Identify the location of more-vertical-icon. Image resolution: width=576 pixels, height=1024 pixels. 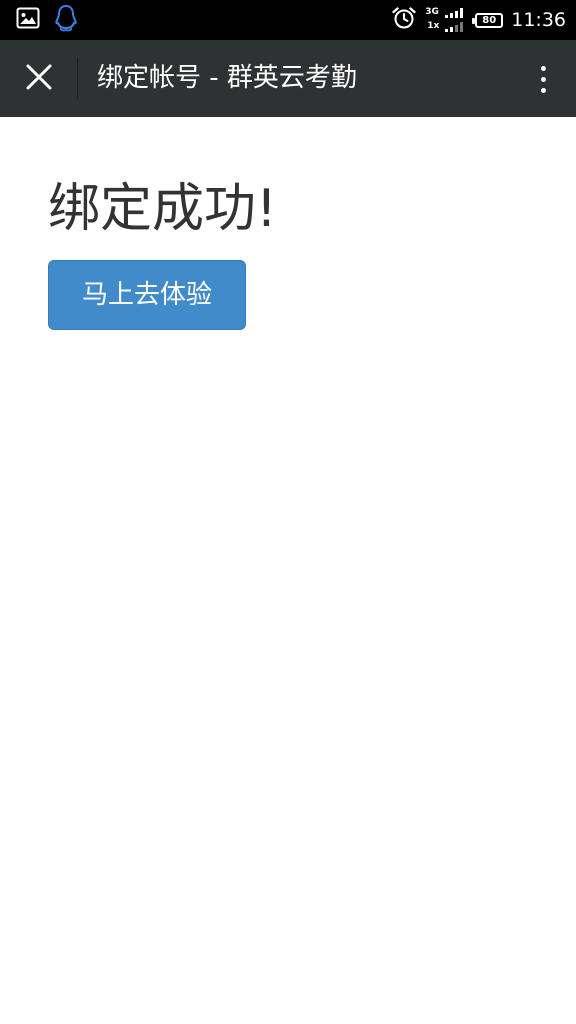
(543, 79).